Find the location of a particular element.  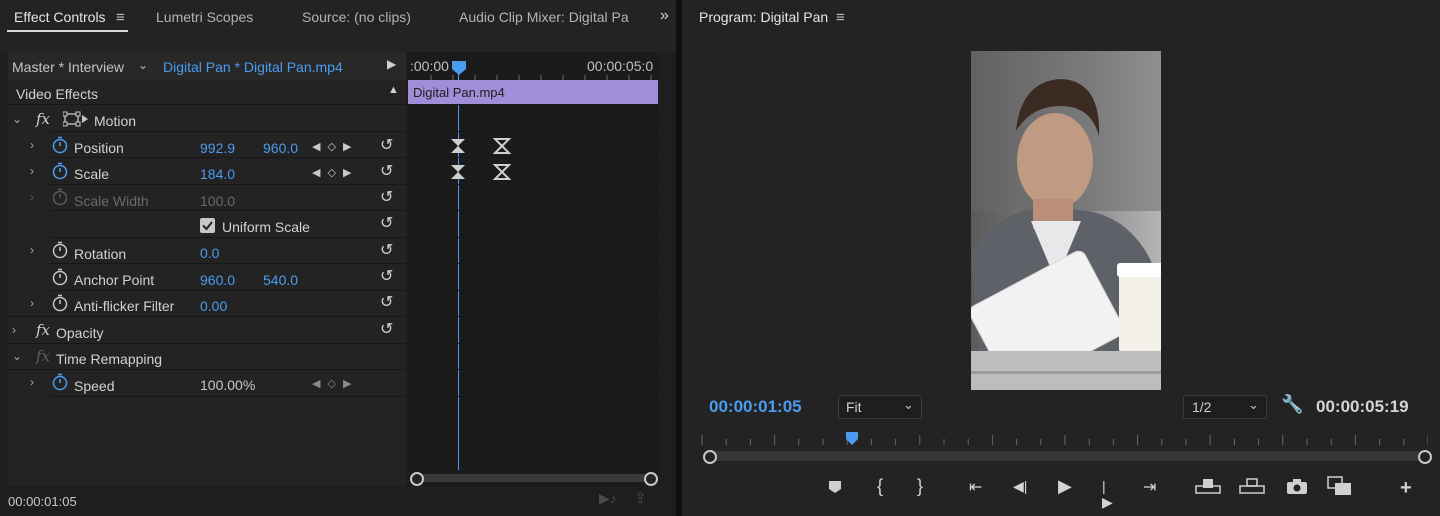

rotation-value: 0.0 is located at coordinates (209, 253).